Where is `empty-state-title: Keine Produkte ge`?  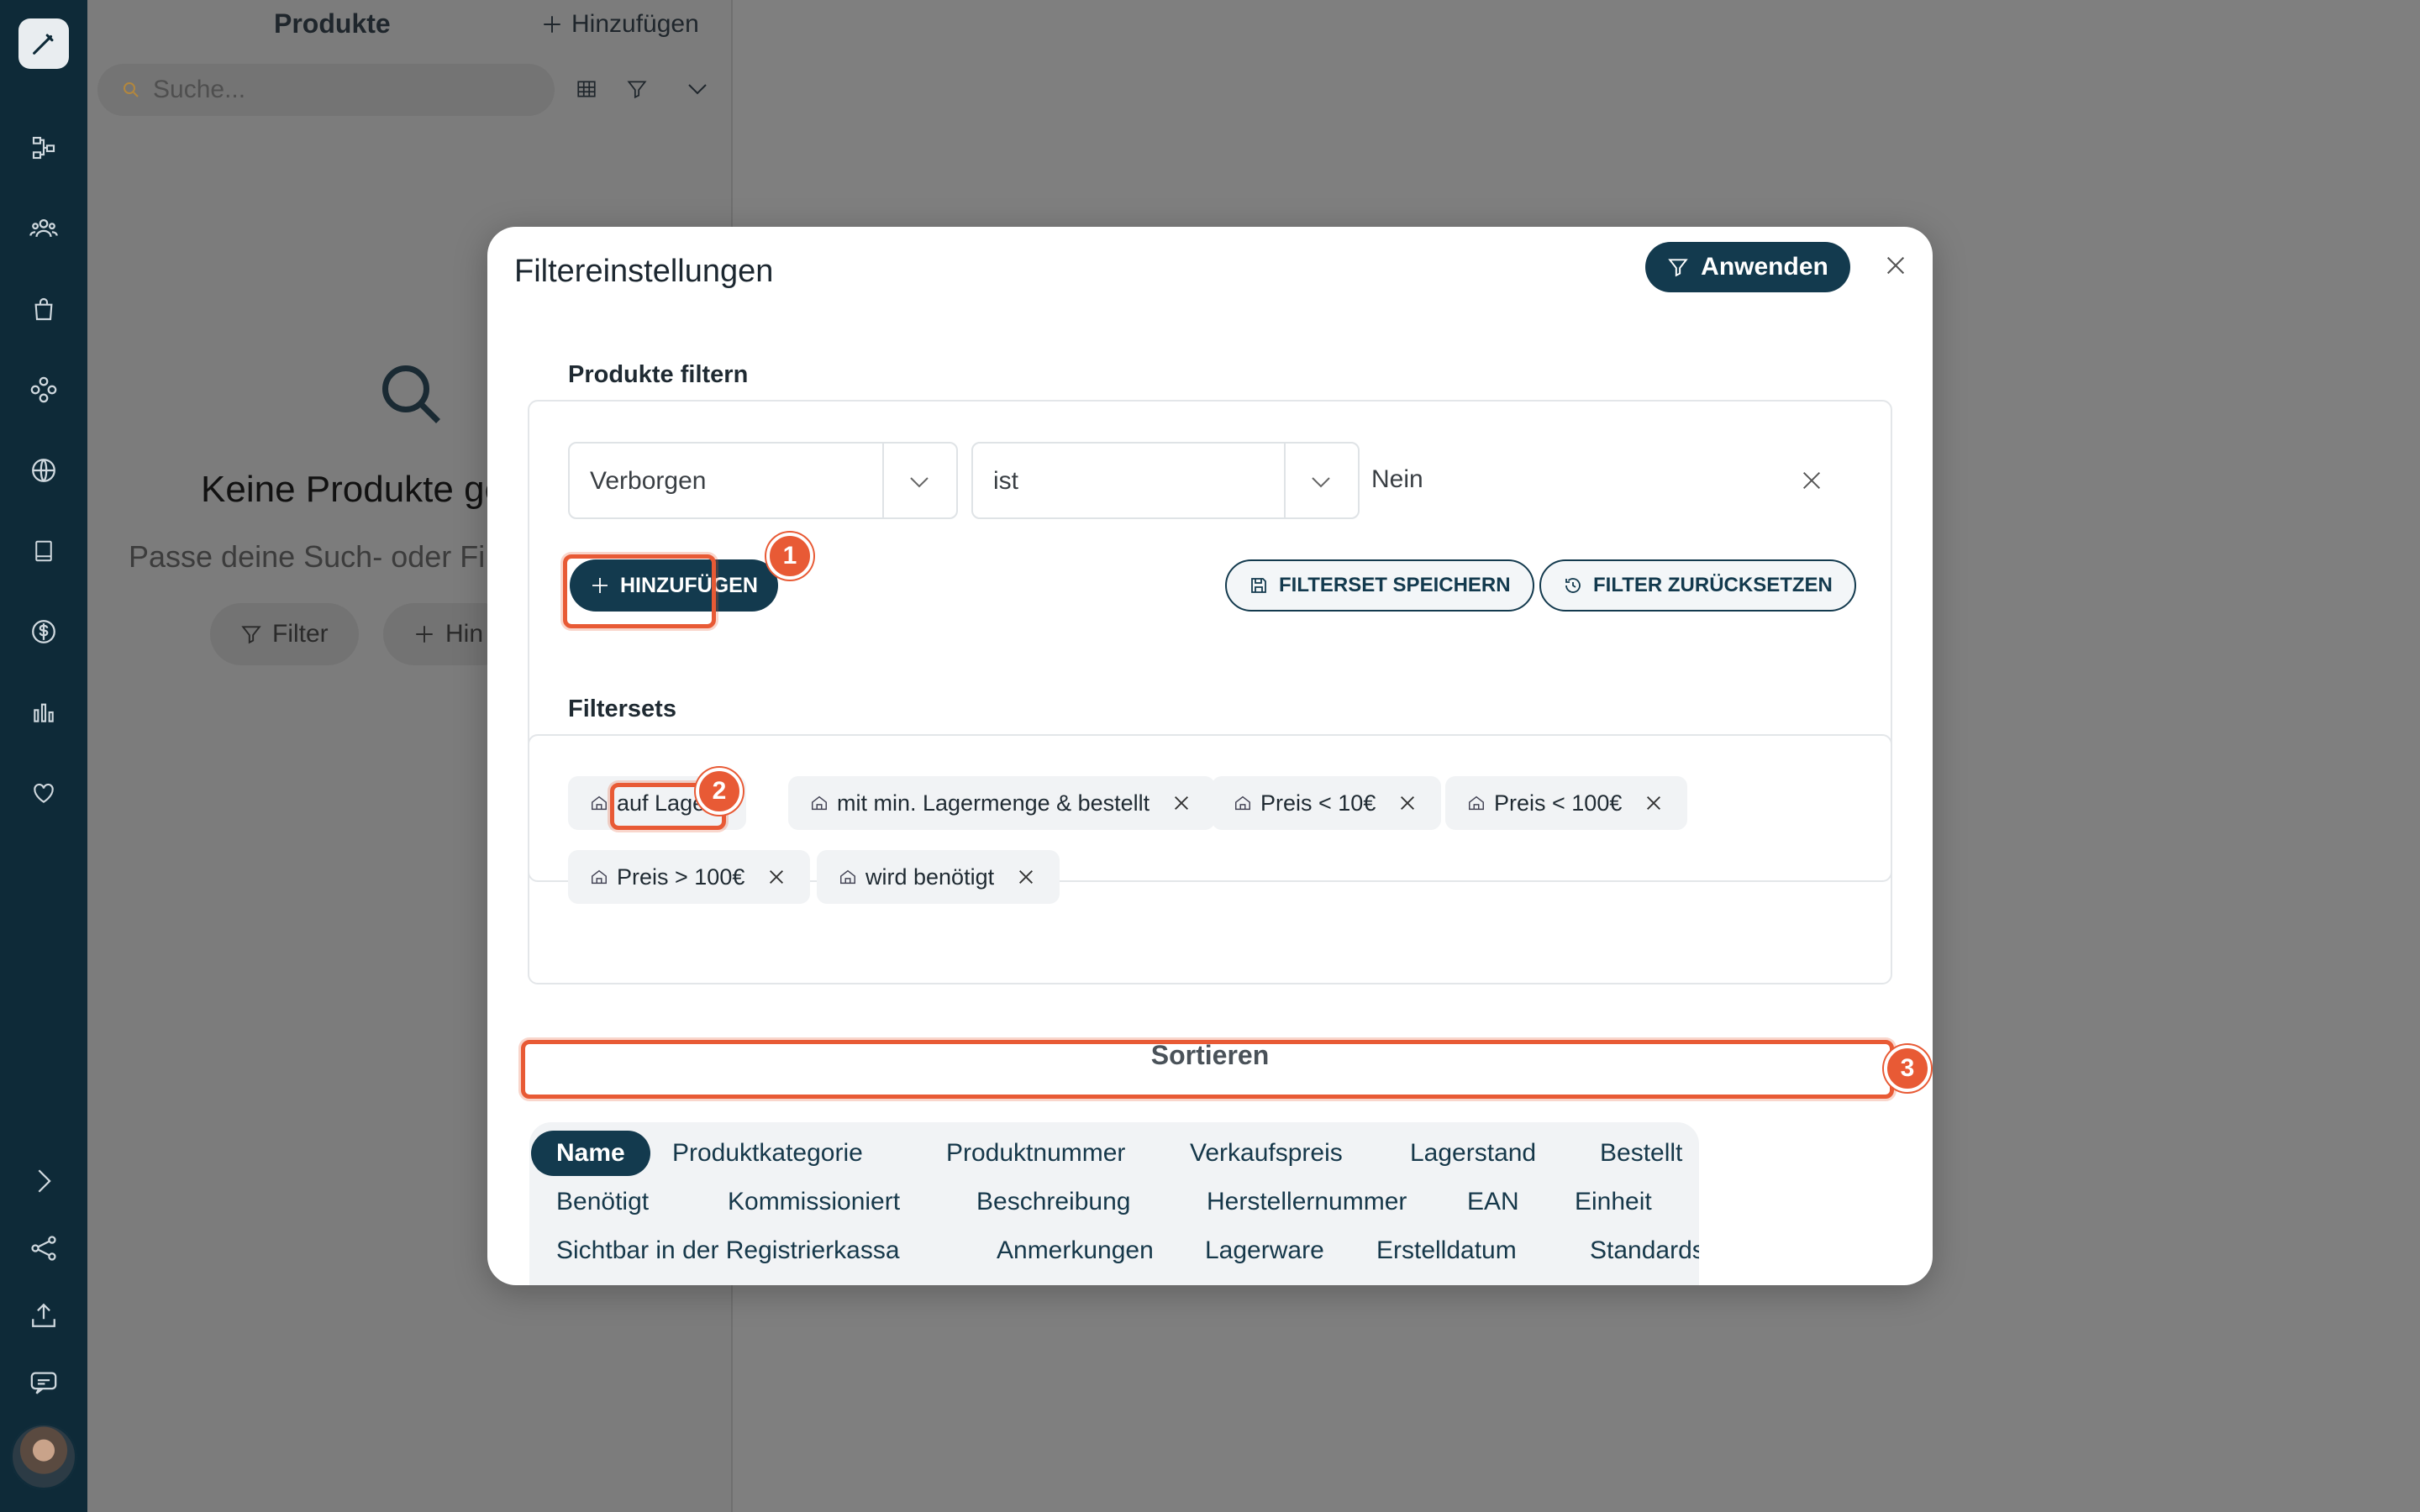
empty-state-title: Keine Produkte ge is located at coordinates (353, 489).